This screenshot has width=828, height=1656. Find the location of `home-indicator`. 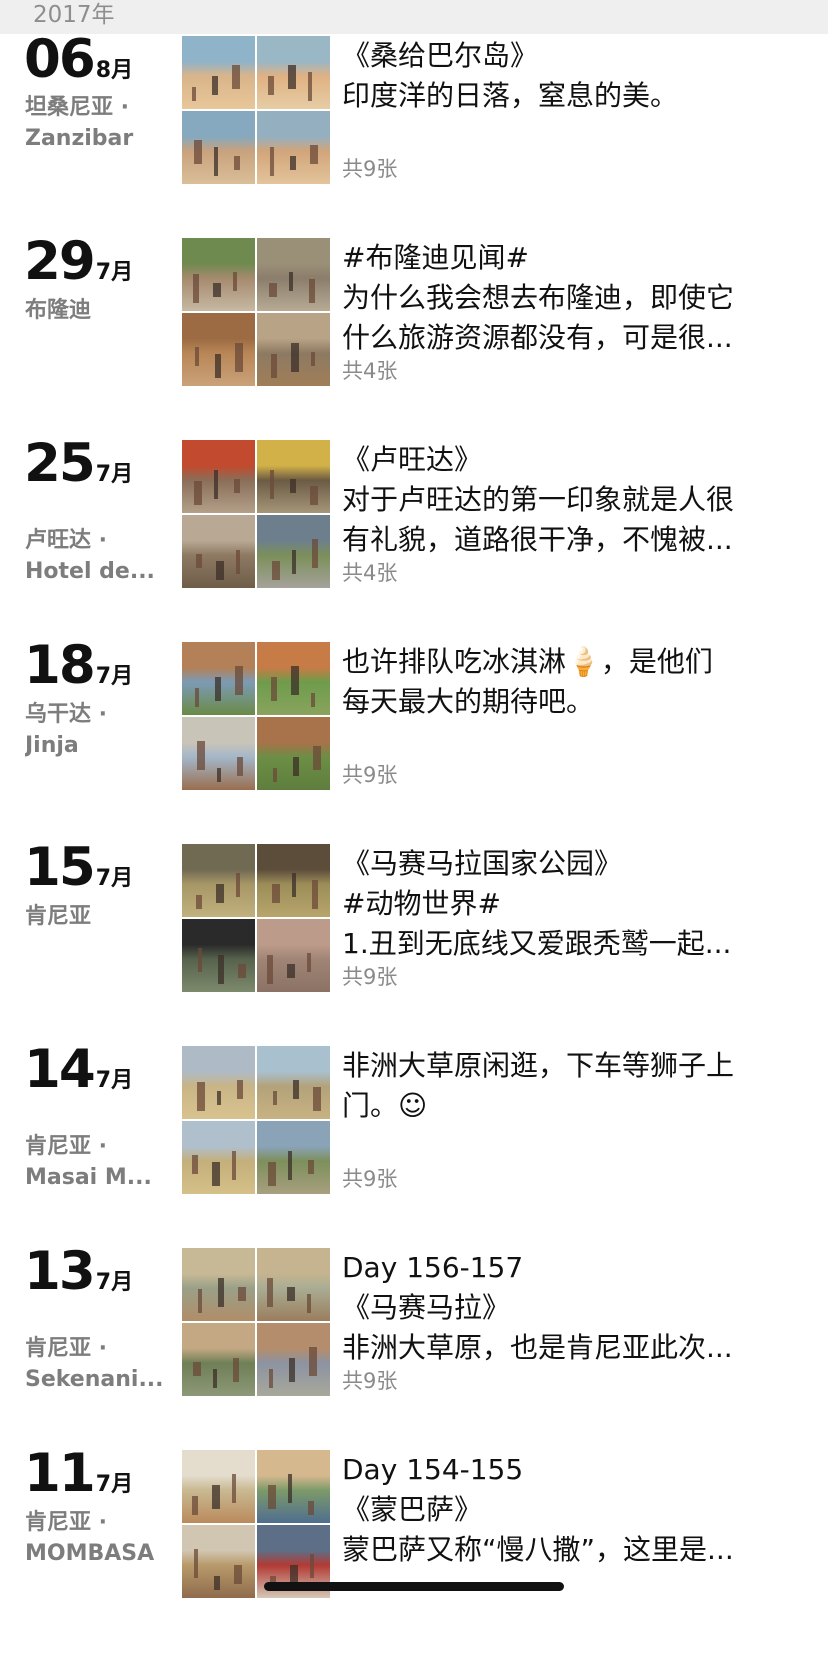

home-indicator is located at coordinates (414, 1586).